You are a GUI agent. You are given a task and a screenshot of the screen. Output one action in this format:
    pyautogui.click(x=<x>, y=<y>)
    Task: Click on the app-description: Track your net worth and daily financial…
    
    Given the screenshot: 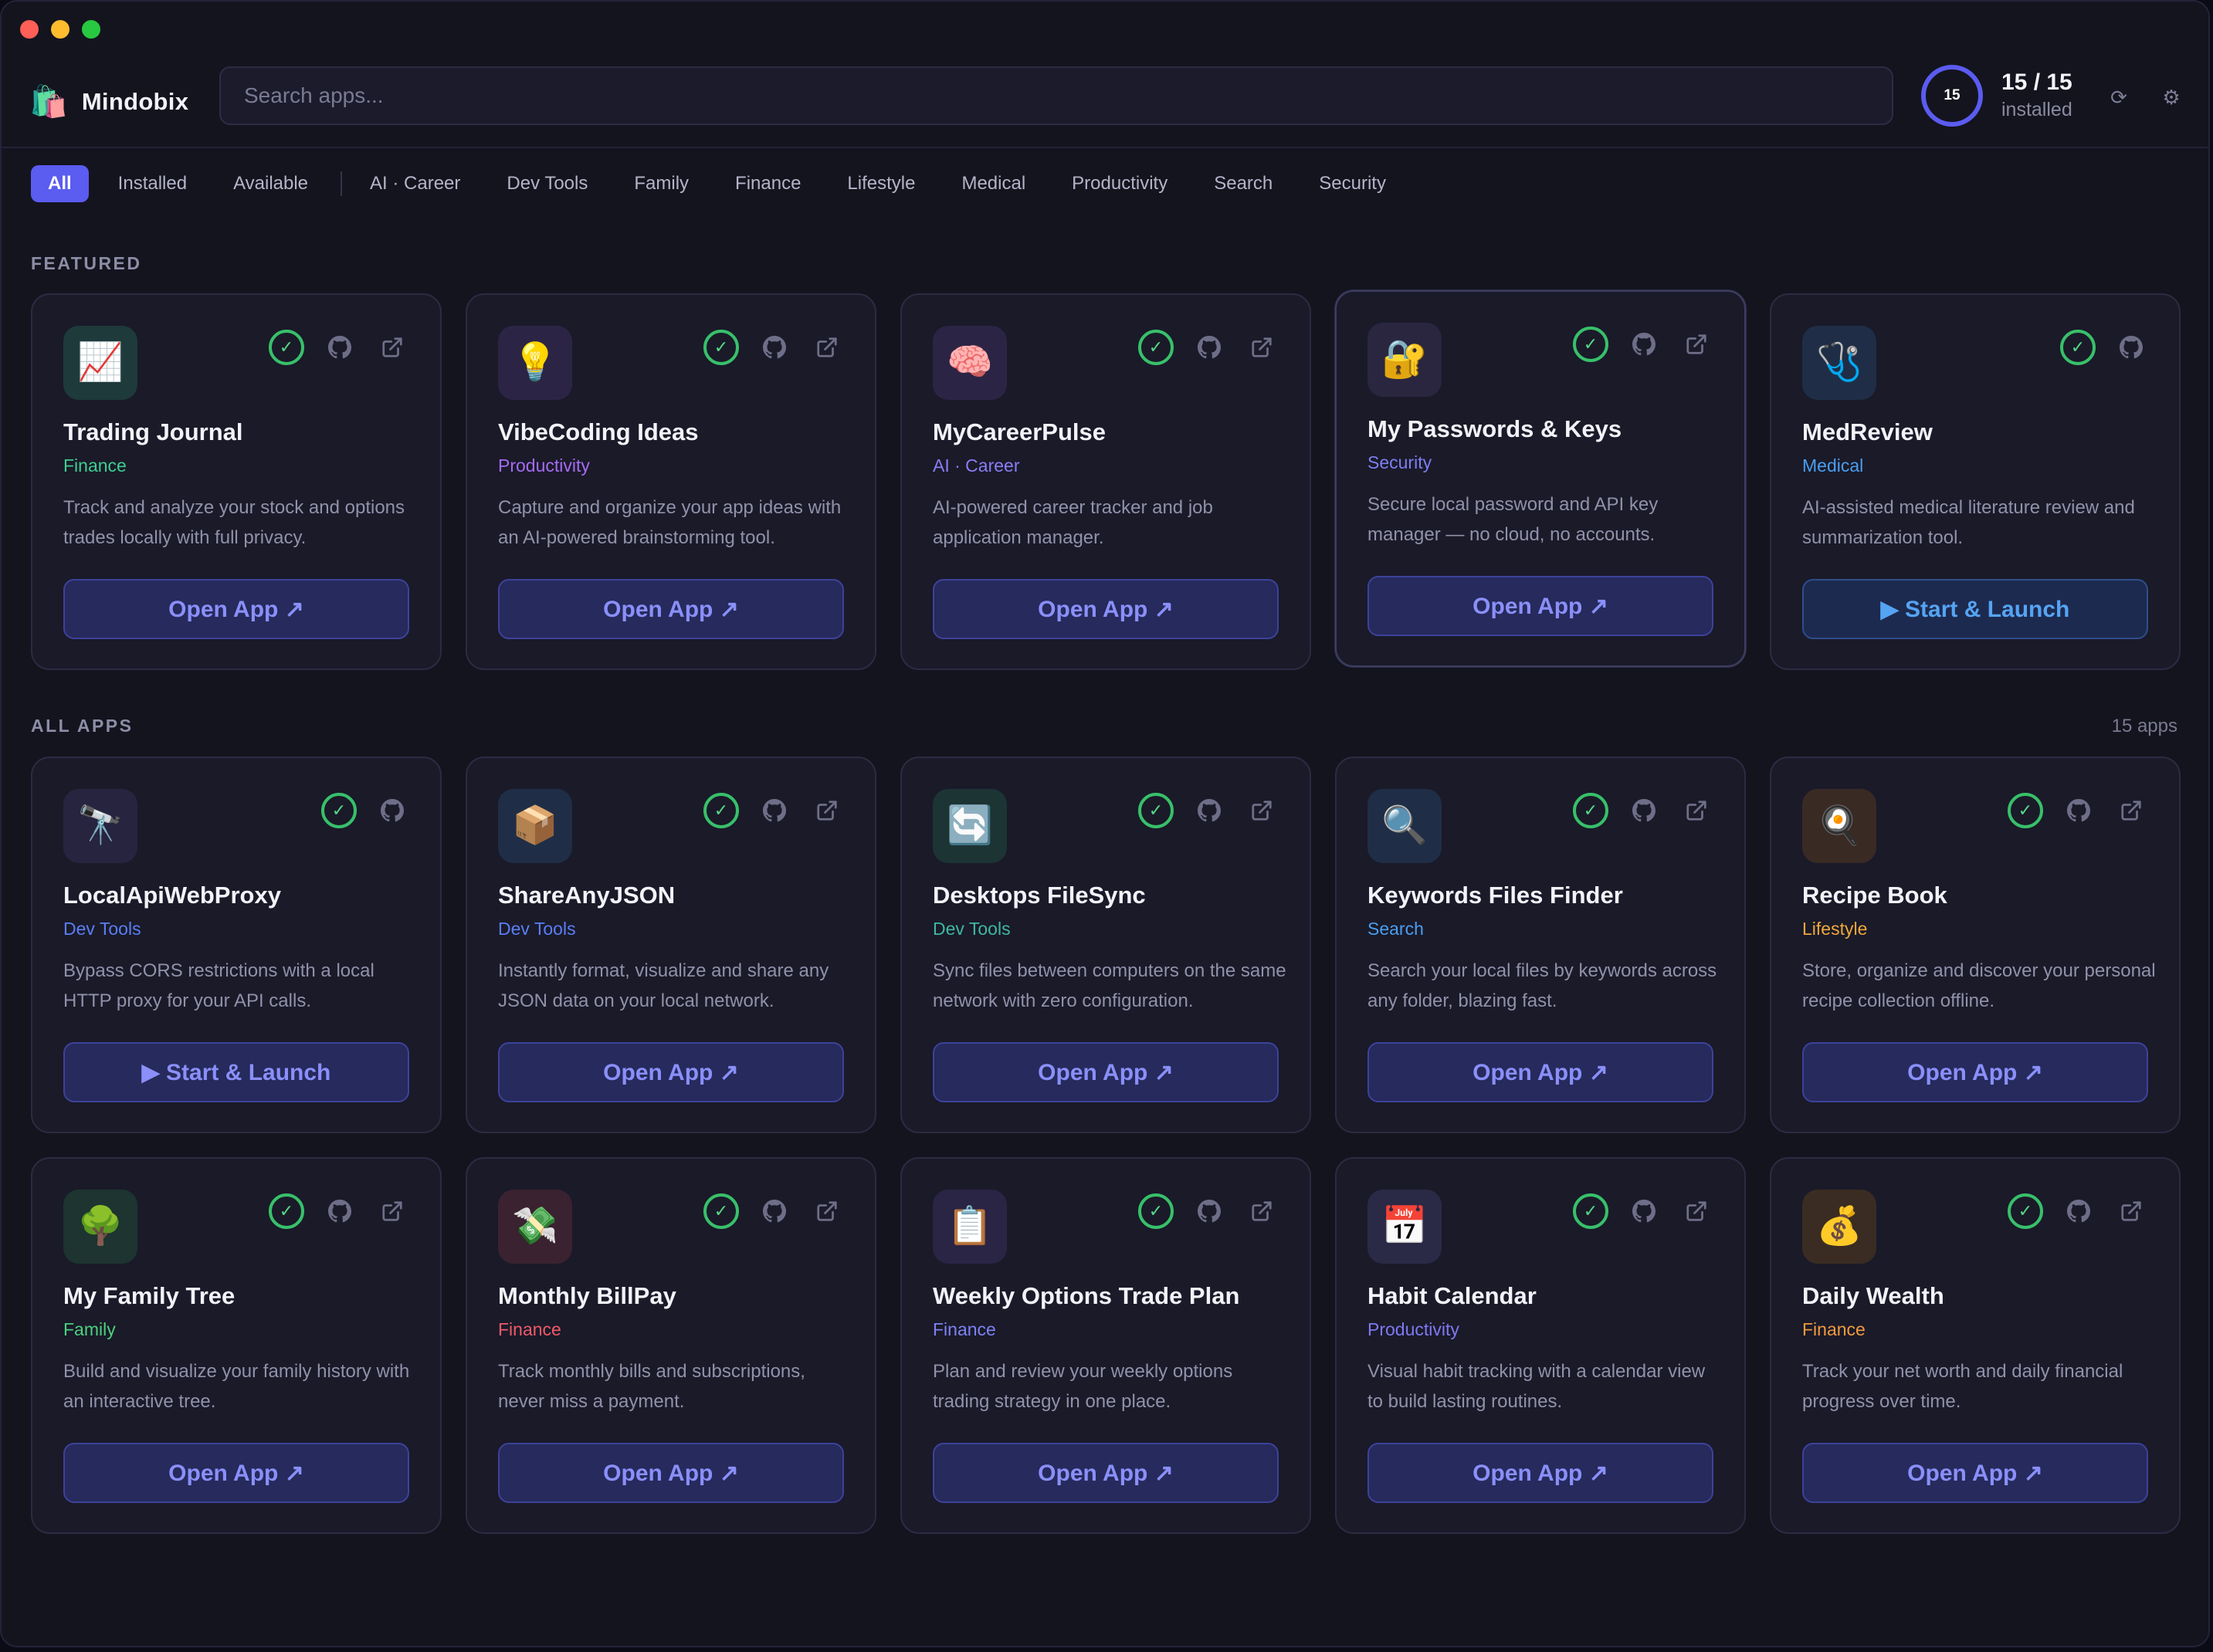 What is the action you would take?
    pyautogui.click(x=1962, y=1386)
    